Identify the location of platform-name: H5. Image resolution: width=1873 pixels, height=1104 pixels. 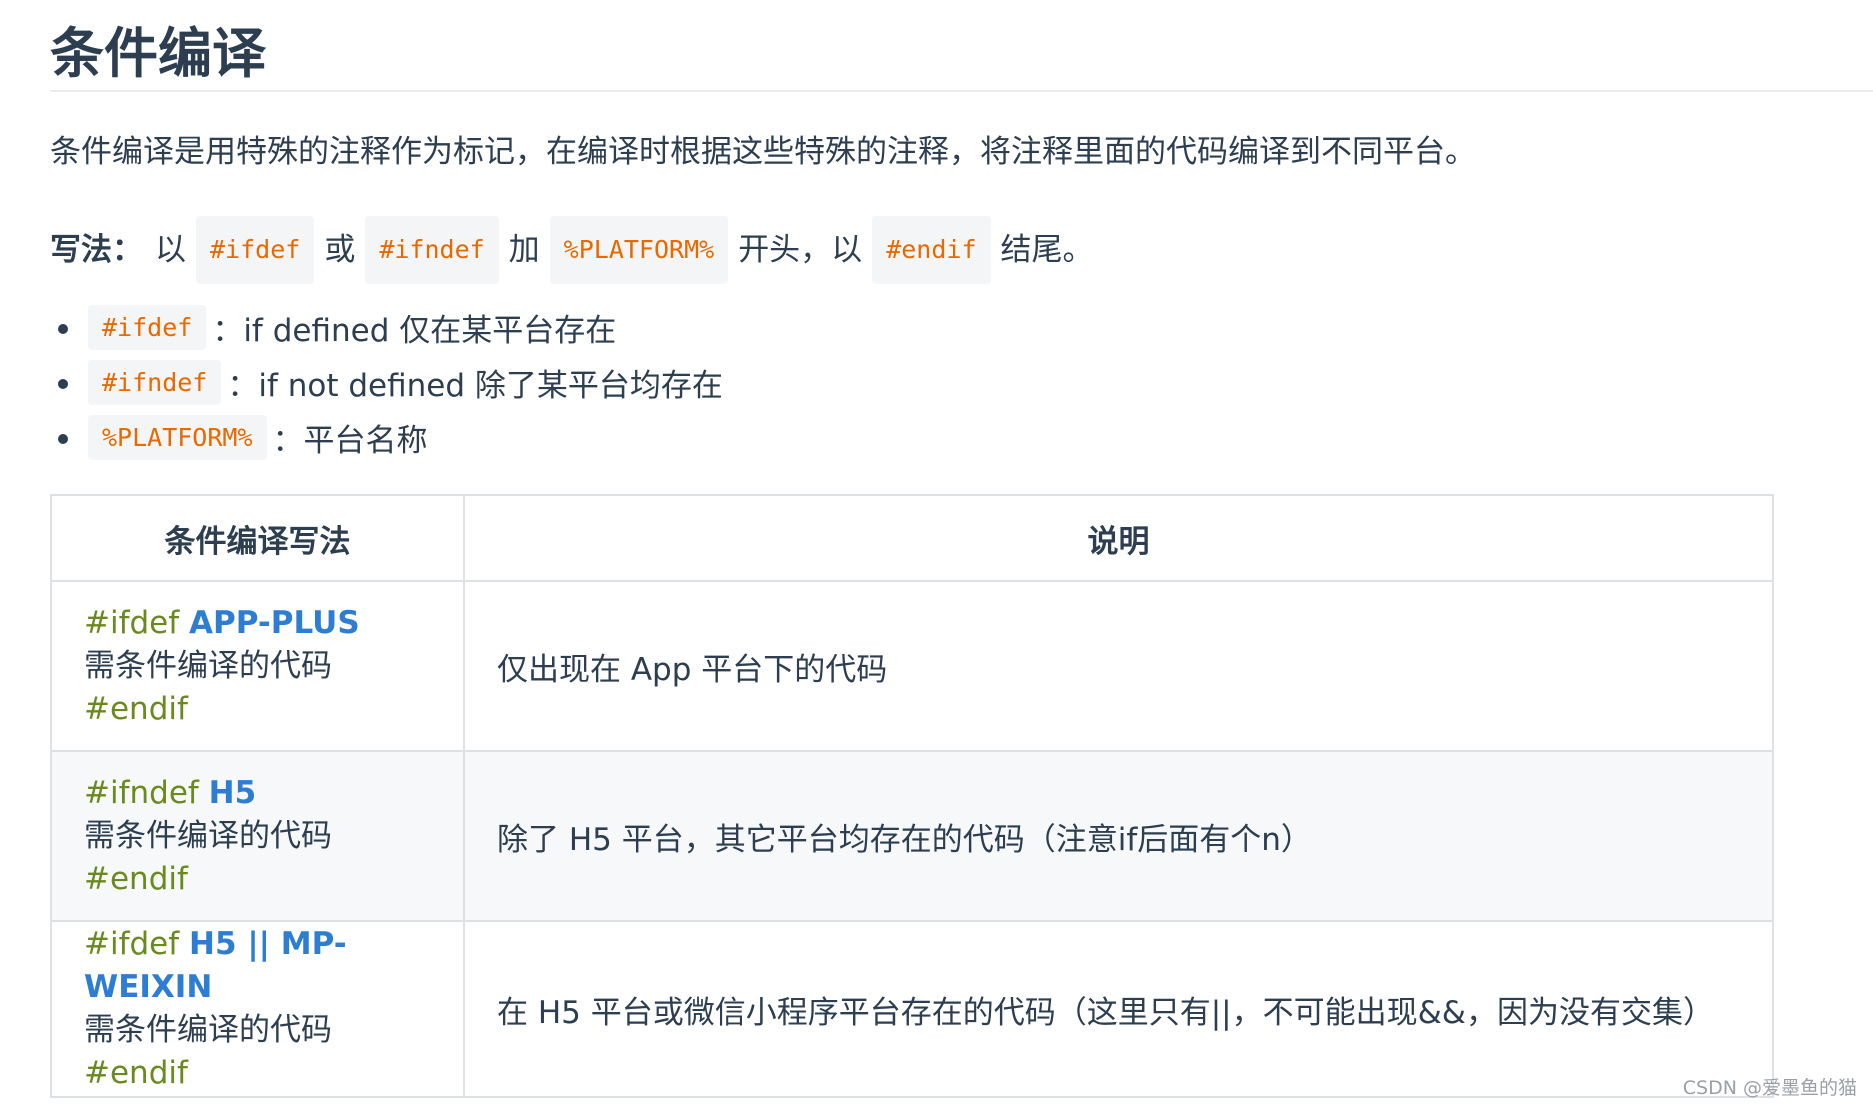
(232, 792).